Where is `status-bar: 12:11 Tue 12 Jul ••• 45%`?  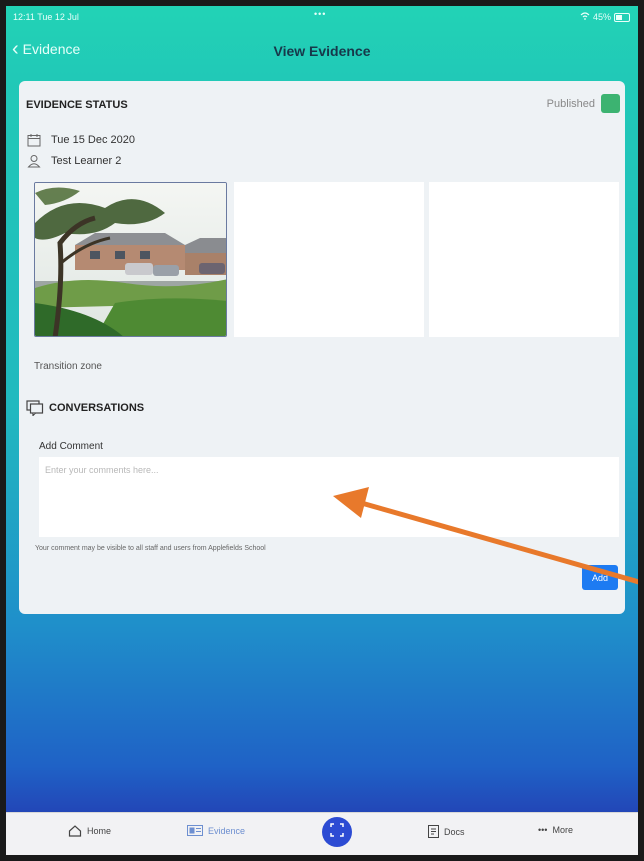 status-bar: 12:11 Tue 12 Jul ••• 45% is located at coordinates (322, 16).